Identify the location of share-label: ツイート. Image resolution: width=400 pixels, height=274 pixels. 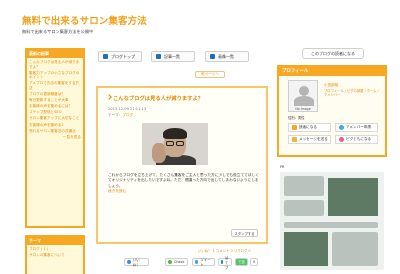
(205, 262).